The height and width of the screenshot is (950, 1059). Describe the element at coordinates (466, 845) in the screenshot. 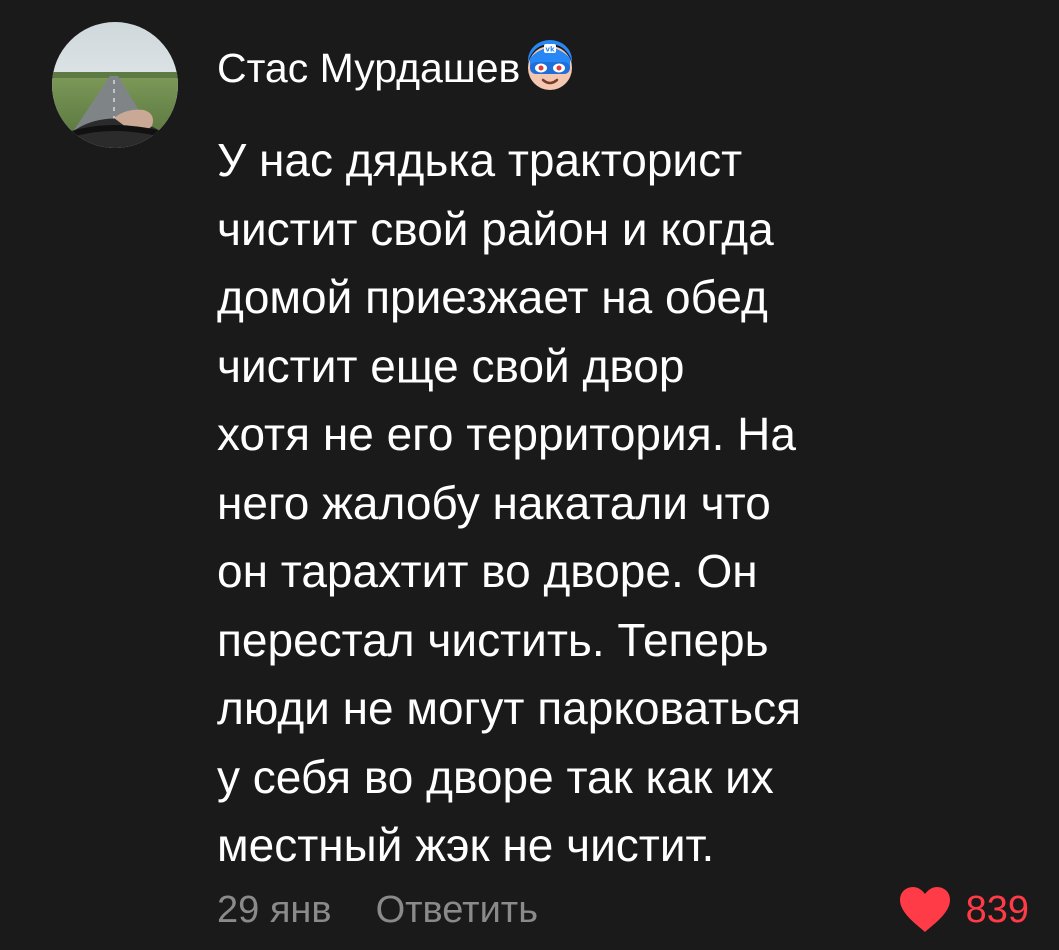

I see `comment-text-line: местный жэк не чистит.` at that location.